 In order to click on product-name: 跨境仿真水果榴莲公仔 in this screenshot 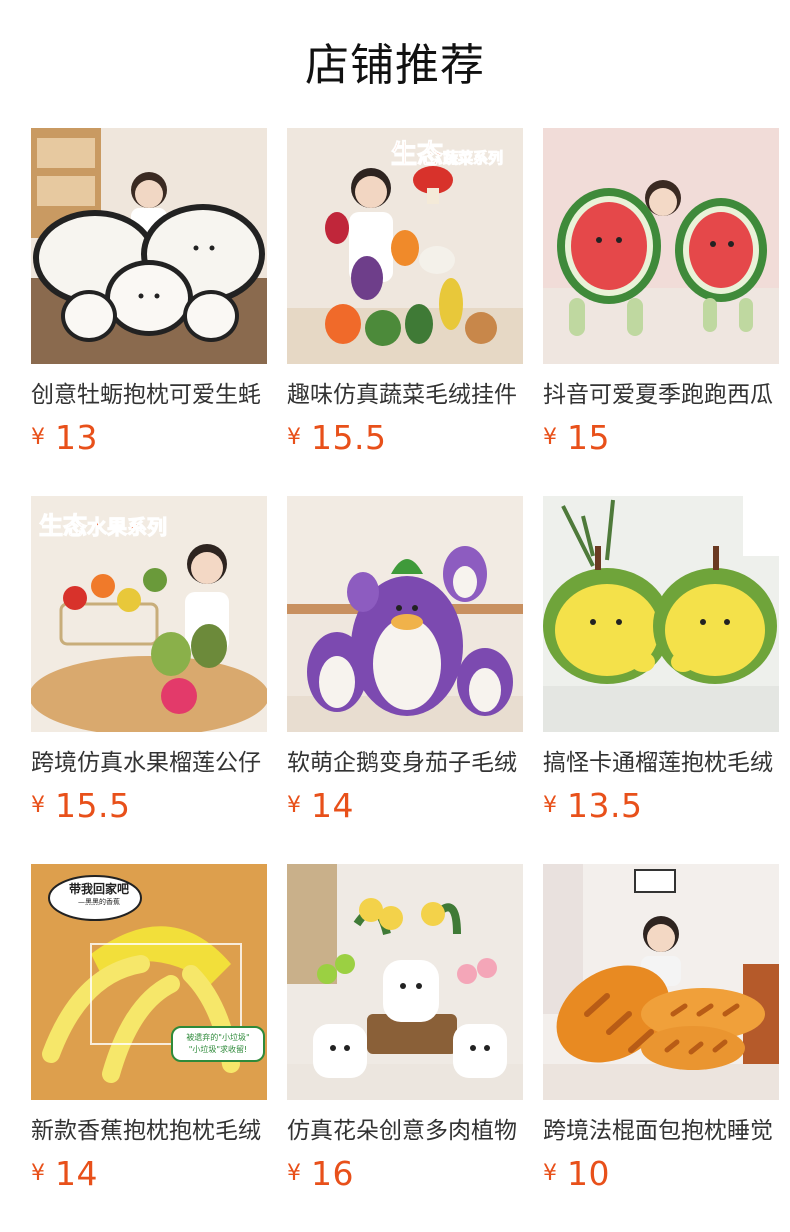, I will do `click(149, 763)`.